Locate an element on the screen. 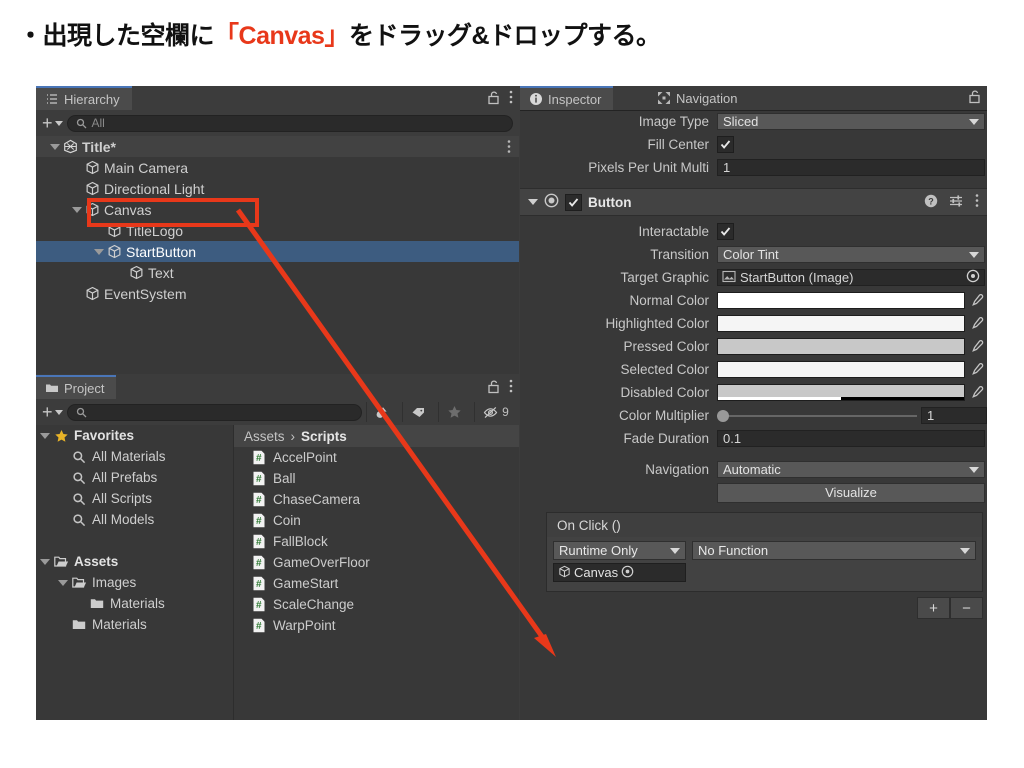  project-tree-item-all-materials: All Materials is located at coordinates (134, 456).